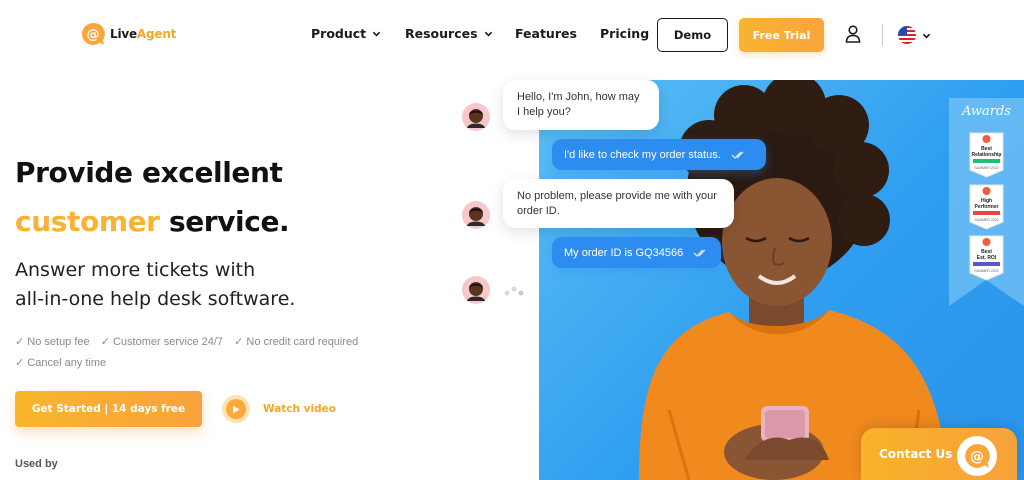  I want to click on award-badge: Best Relationship SUMMER 2022, so click(986, 155).